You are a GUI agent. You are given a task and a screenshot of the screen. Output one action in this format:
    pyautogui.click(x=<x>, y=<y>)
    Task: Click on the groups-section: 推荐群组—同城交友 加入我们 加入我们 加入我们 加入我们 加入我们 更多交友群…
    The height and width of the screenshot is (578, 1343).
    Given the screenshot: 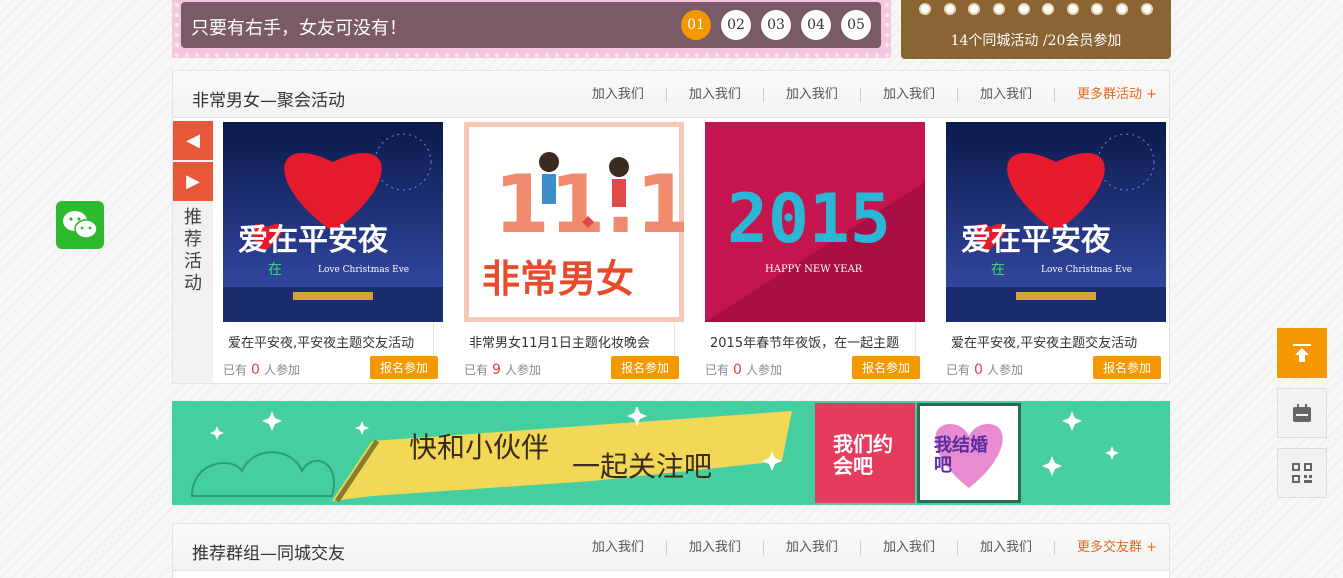 What is the action you would take?
    pyautogui.click(x=671, y=550)
    